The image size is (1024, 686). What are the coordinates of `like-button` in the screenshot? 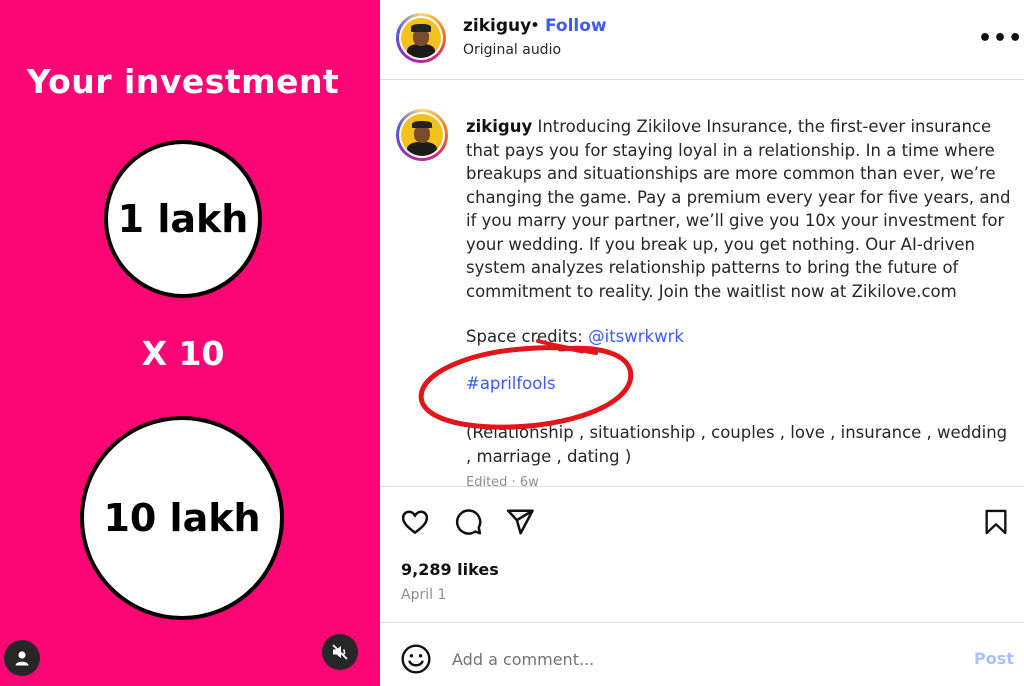 It's located at (415, 522).